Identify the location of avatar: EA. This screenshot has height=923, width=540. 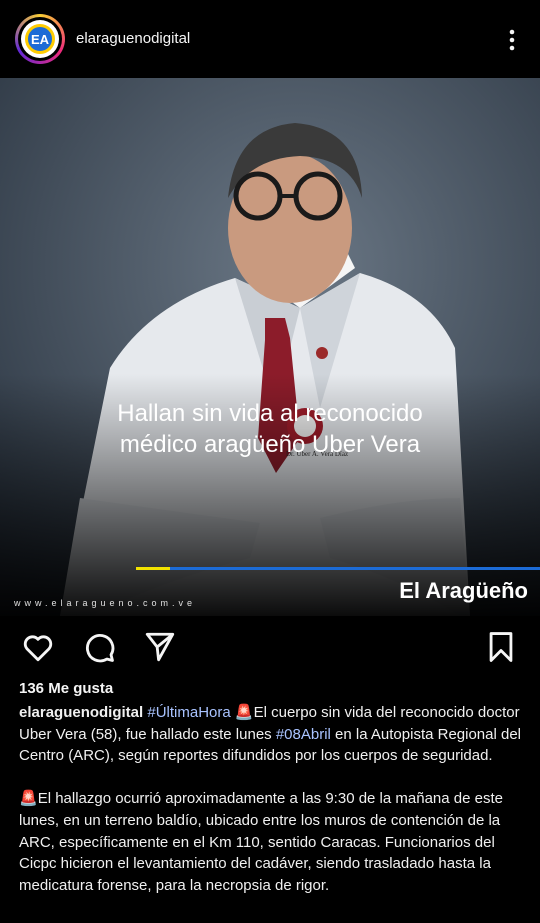
(40, 39).